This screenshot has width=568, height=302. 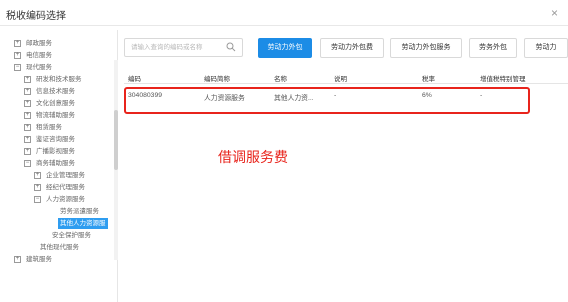 I want to click on tree-label: 广播影视服务, so click(x=55, y=151).